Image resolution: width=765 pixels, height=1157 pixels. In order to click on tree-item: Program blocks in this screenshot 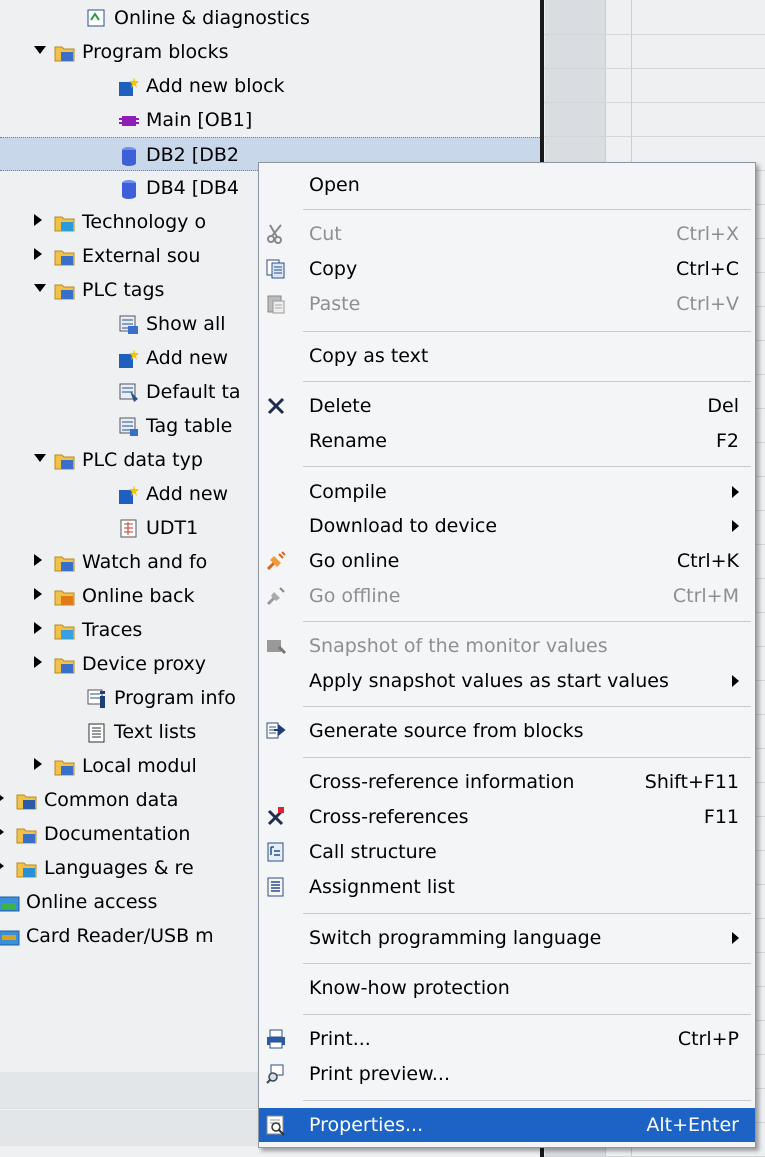, I will do `click(270, 52)`.